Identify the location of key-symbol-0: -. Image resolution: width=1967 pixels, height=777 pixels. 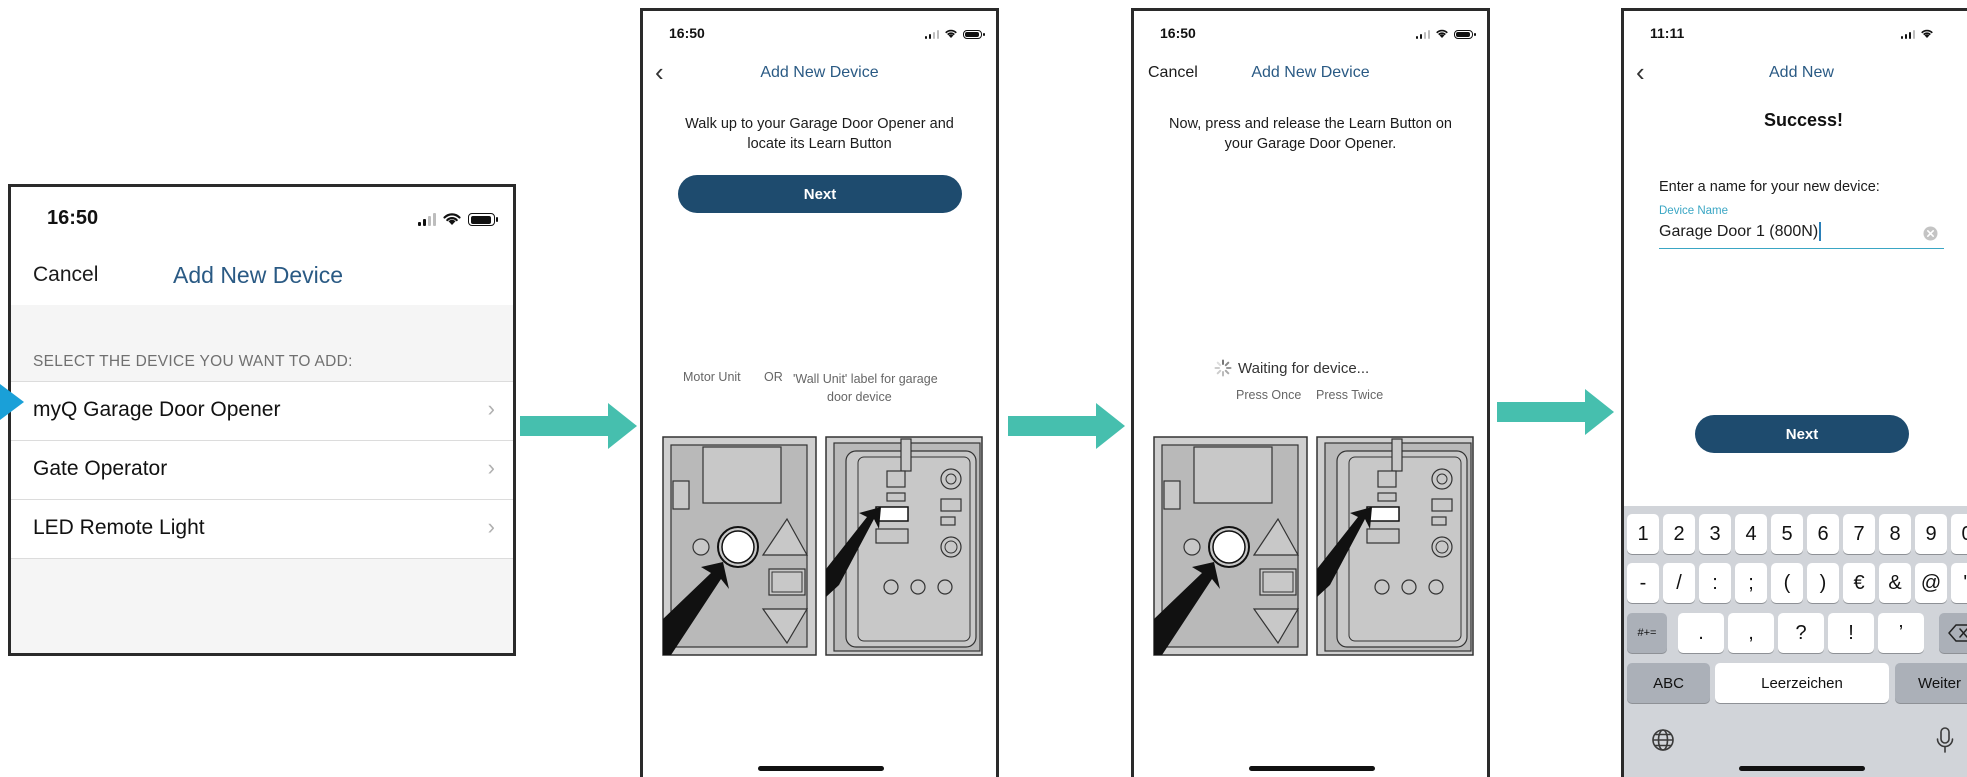
(1643, 583).